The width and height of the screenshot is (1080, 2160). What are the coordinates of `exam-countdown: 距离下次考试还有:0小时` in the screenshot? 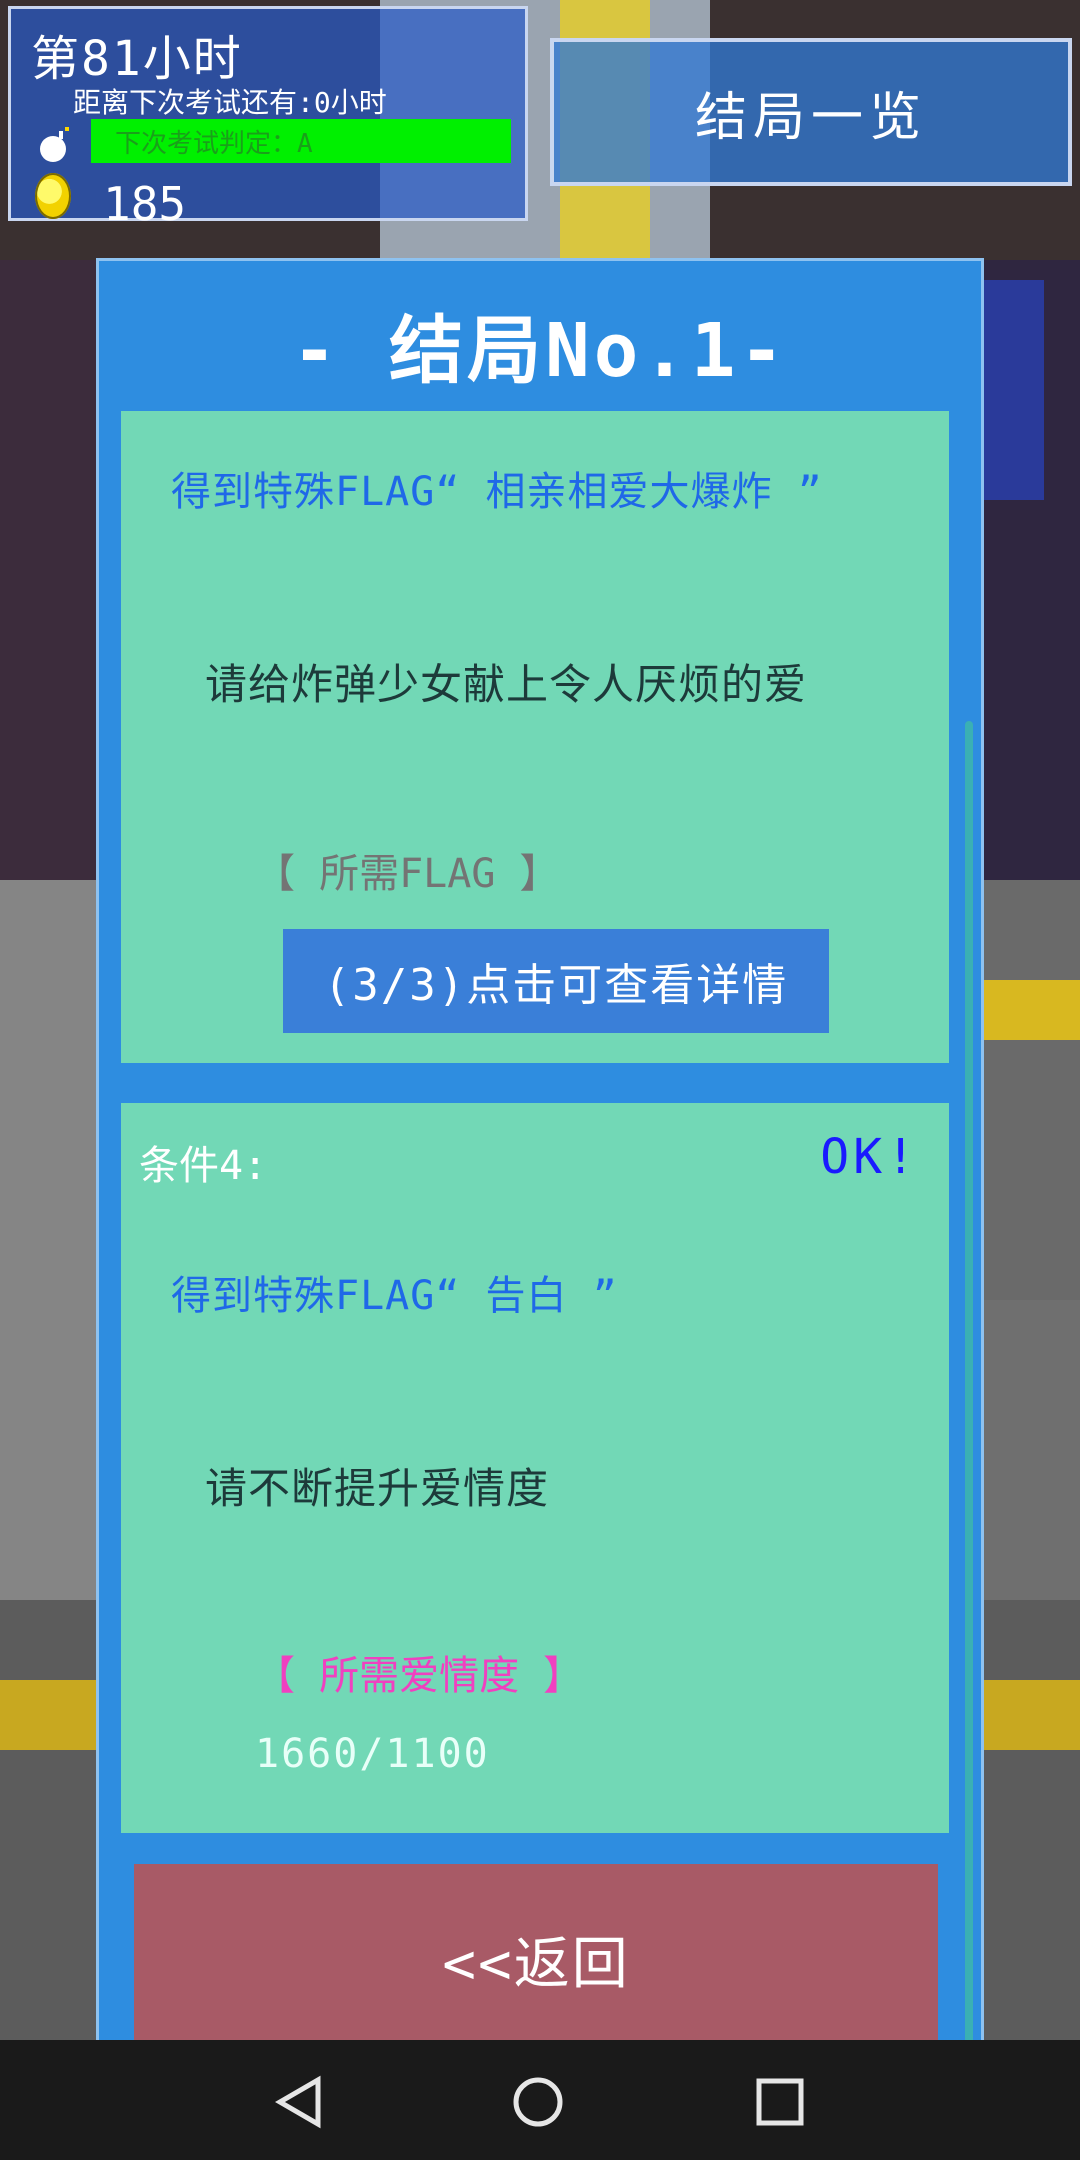 It's located at (230, 102).